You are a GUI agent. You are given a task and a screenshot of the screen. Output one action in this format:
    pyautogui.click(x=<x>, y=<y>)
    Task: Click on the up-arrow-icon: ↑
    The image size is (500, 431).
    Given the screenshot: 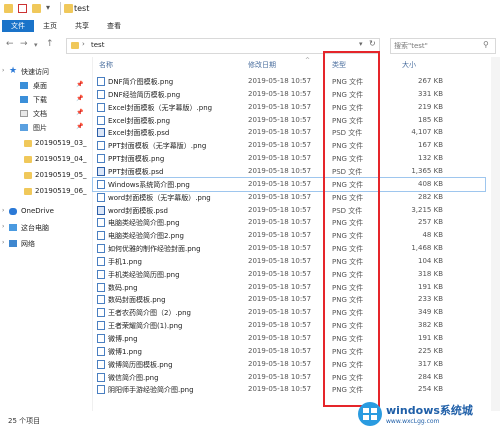 What is the action you would take?
    pyautogui.click(x=50, y=44)
    